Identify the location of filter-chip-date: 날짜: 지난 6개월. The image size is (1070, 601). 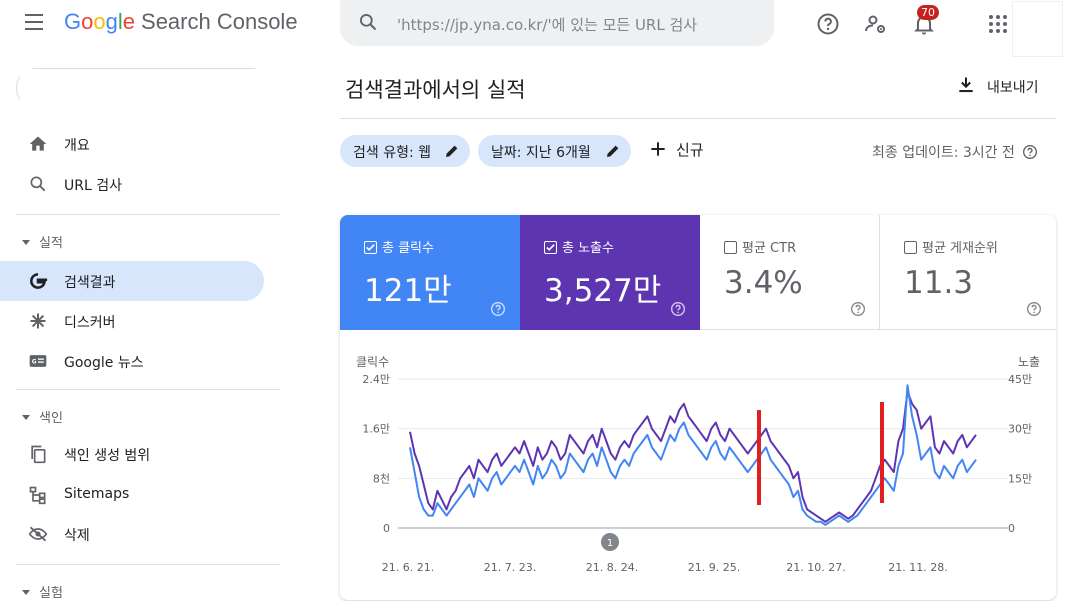
(554, 151).